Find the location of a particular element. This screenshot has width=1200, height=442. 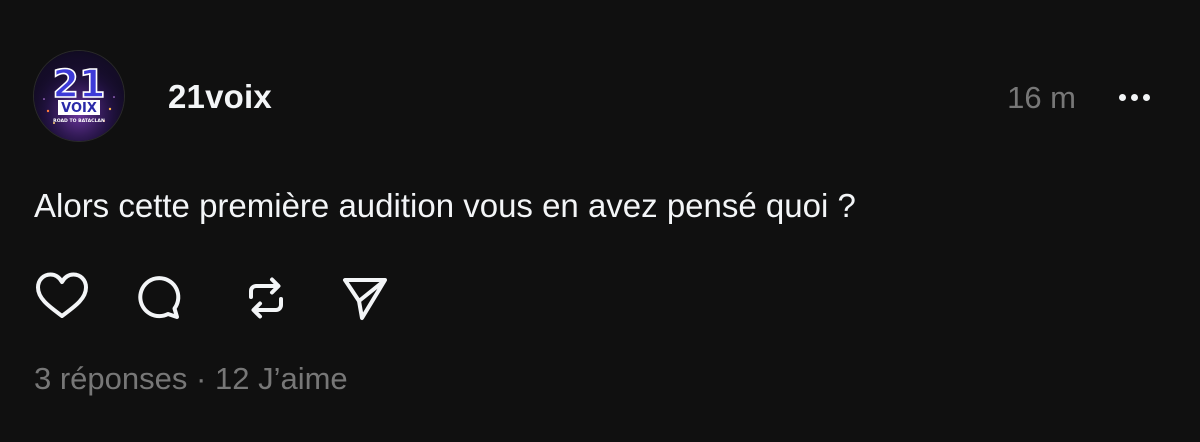

avatar: 21 VOIX ROAD TO BATACLAN is located at coordinates (79, 96).